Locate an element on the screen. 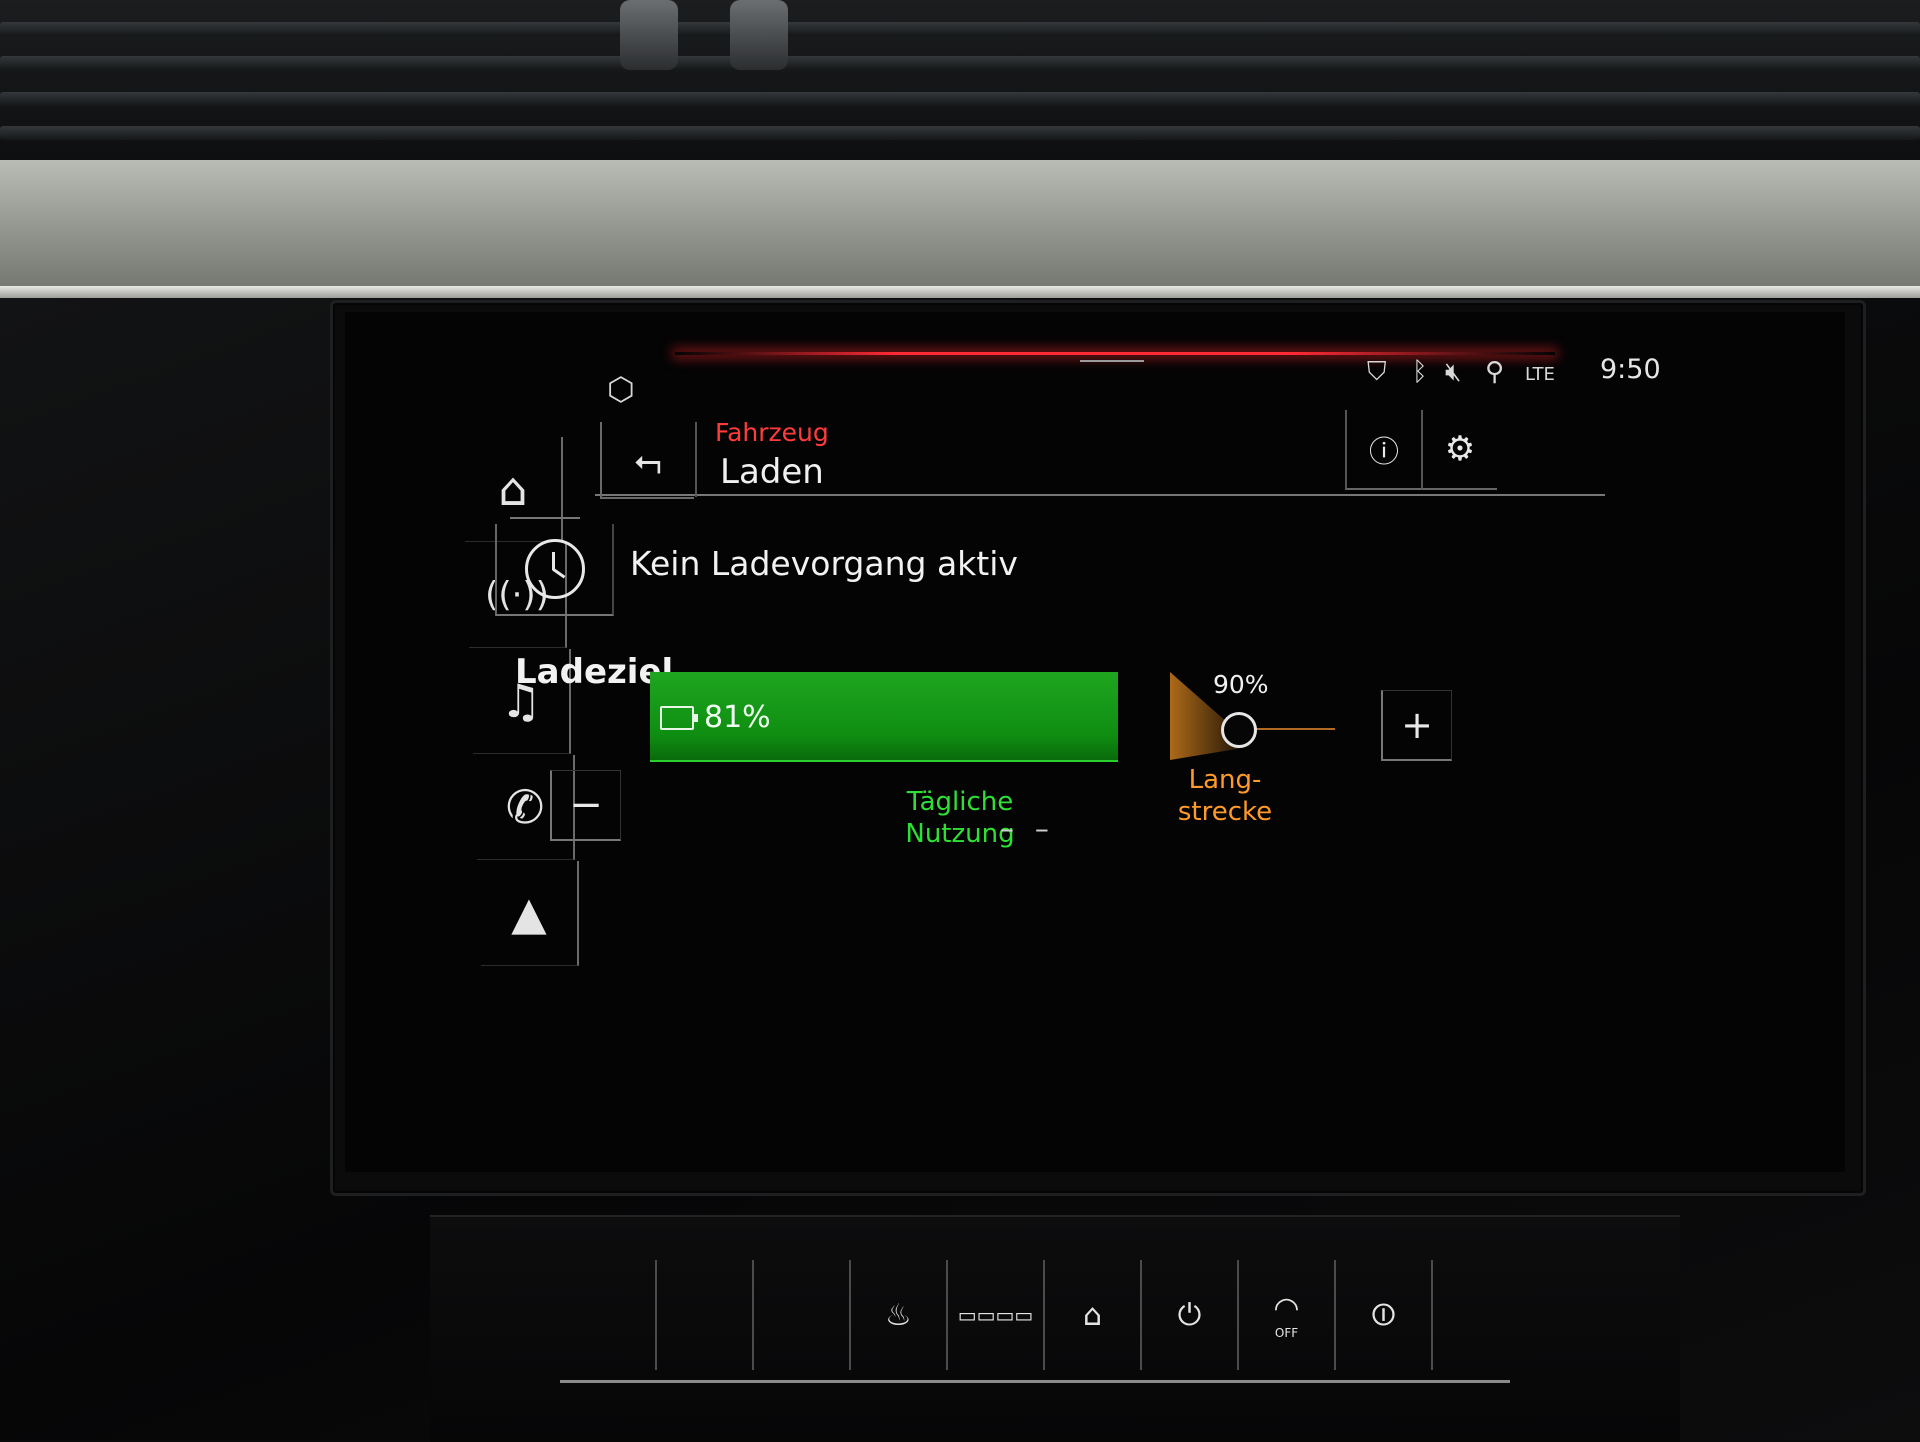 This screenshot has height=1442, width=1920. increase-target-button: + is located at coordinates (1416, 725).